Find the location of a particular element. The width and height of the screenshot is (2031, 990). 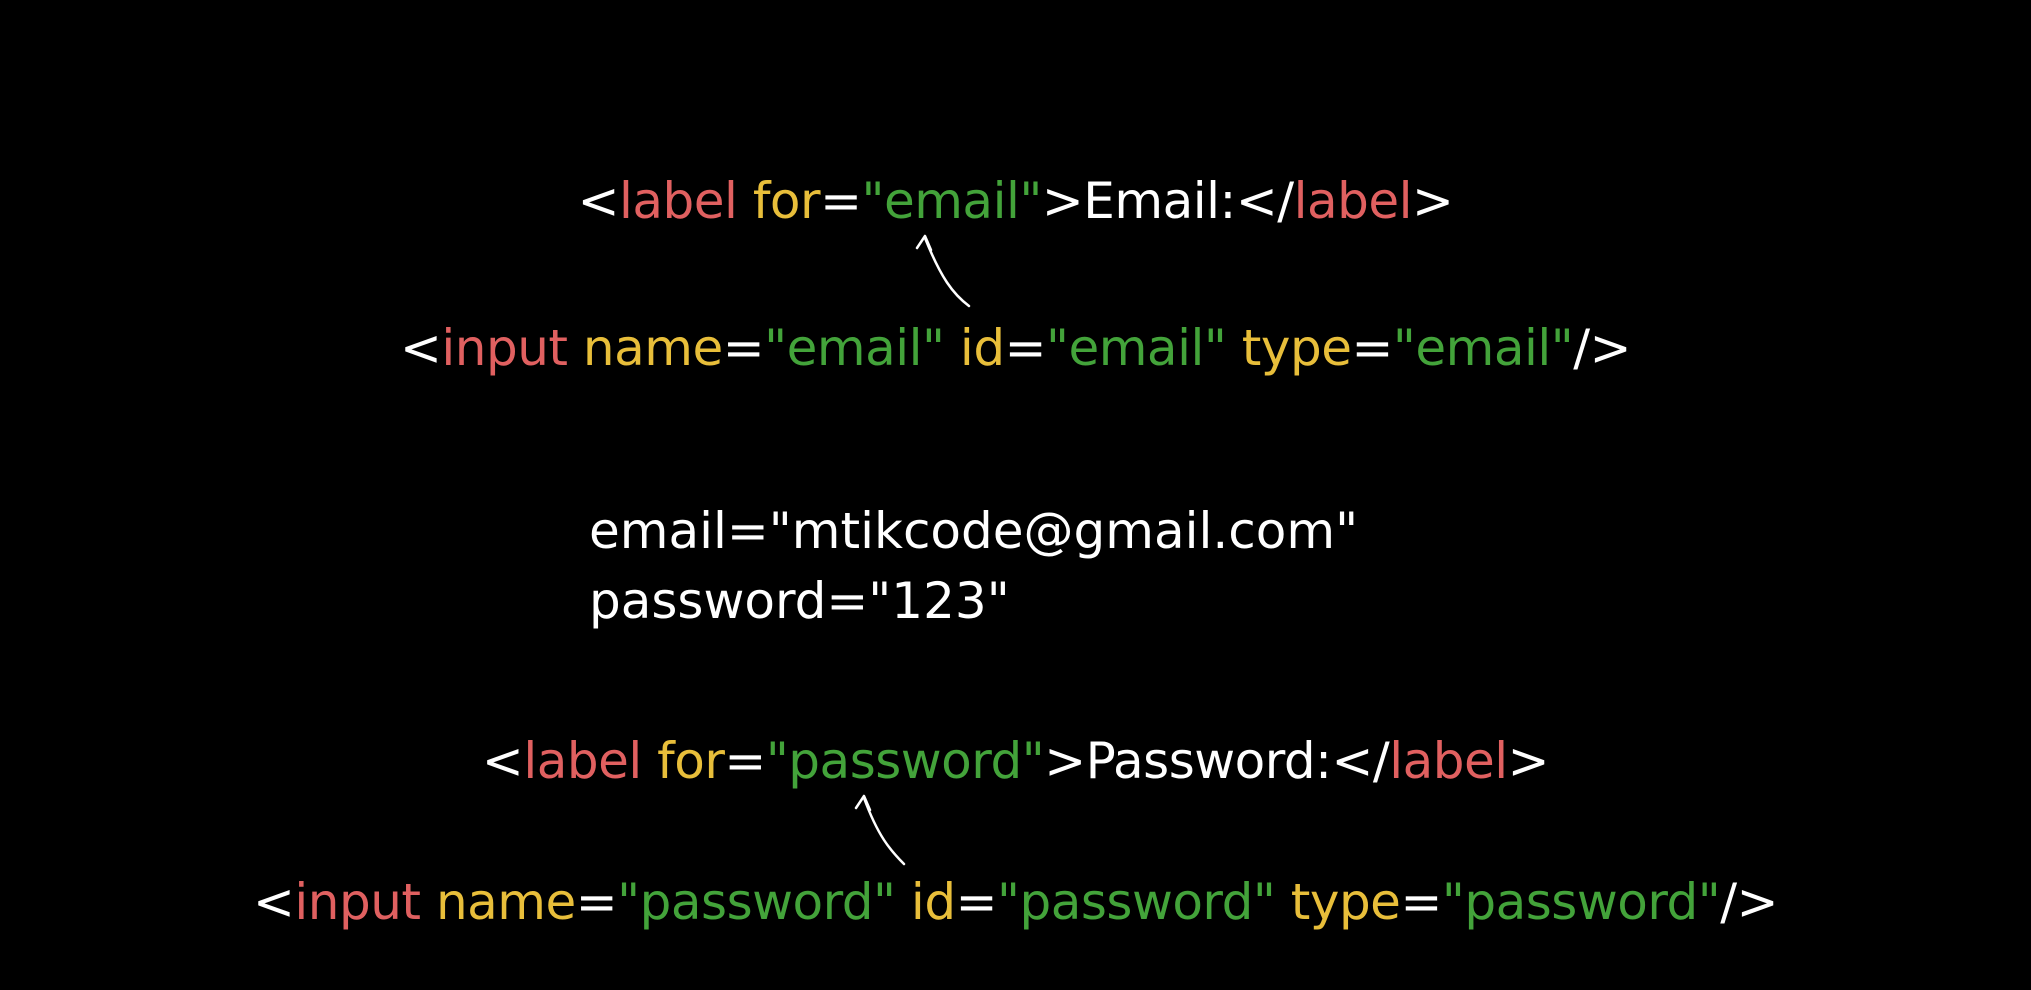

password-label-code-line: <label for="password">Password:</label> is located at coordinates (1015, 761).